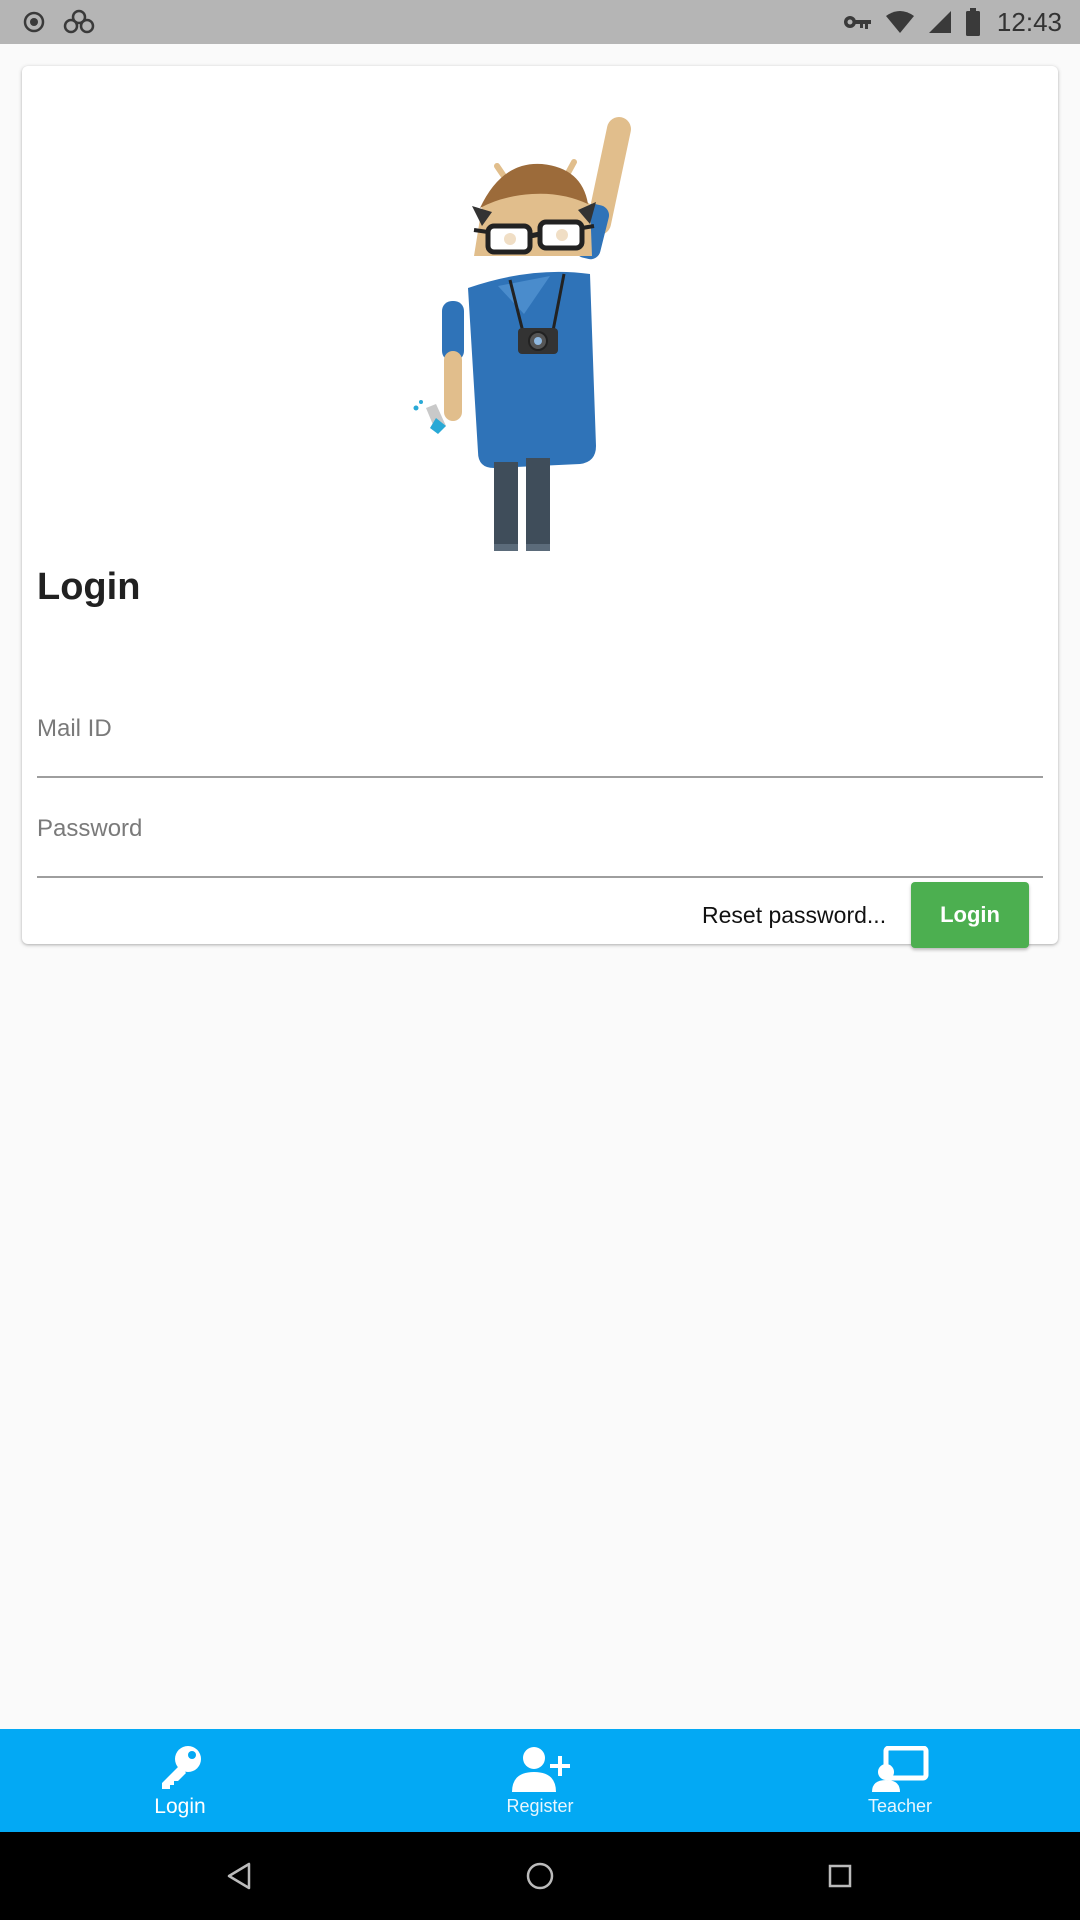 This screenshot has height=1920, width=1080. What do you see at coordinates (900, 1768) in the screenshot?
I see `teacher-screen-icon` at bounding box center [900, 1768].